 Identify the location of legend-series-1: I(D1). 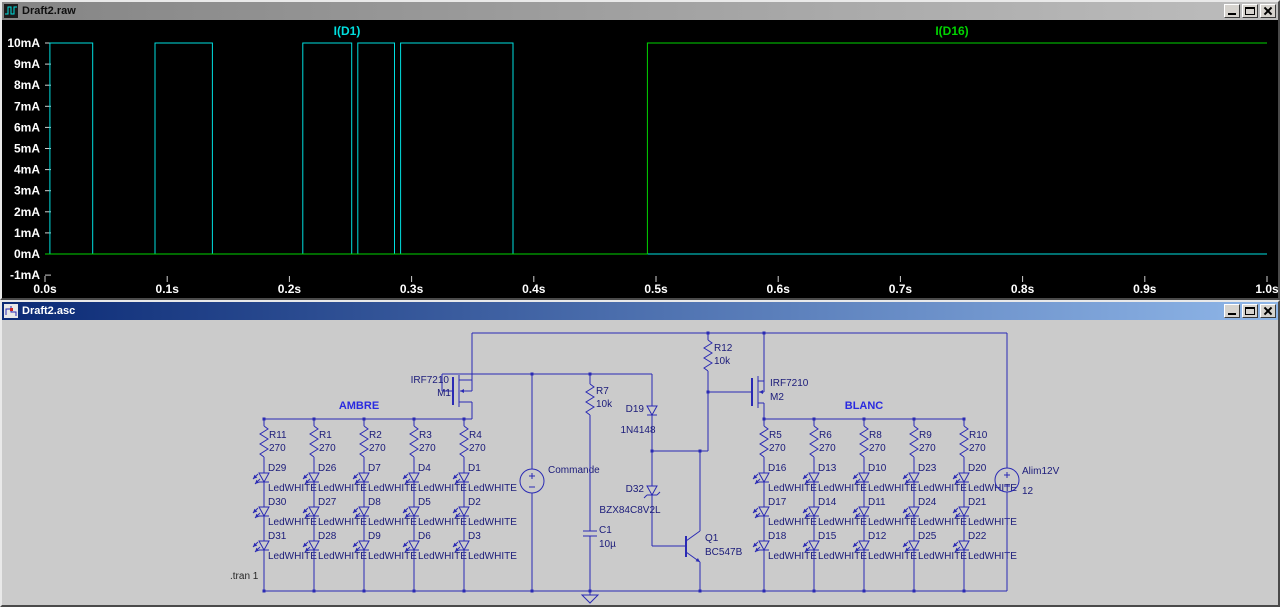
(347, 31).